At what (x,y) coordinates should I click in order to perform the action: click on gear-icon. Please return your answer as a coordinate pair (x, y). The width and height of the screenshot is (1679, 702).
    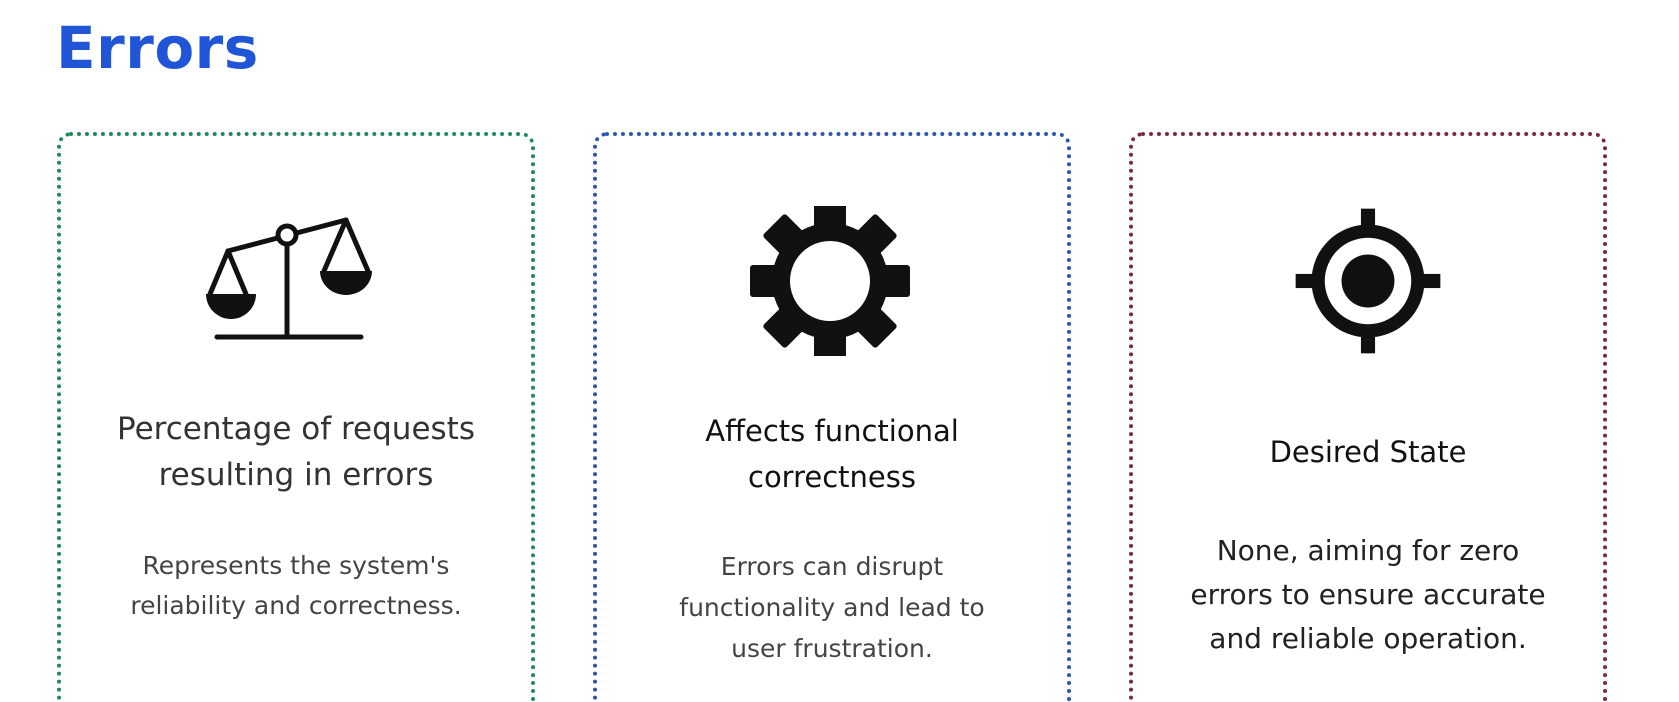
    Looking at the image, I should click on (832, 281).